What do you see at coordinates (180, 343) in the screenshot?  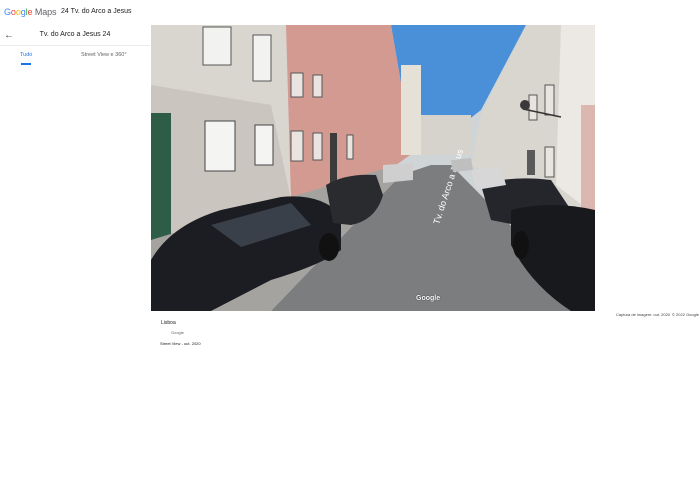 I see `street-view-date: Street View - out. 2020` at bounding box center [180, 343].